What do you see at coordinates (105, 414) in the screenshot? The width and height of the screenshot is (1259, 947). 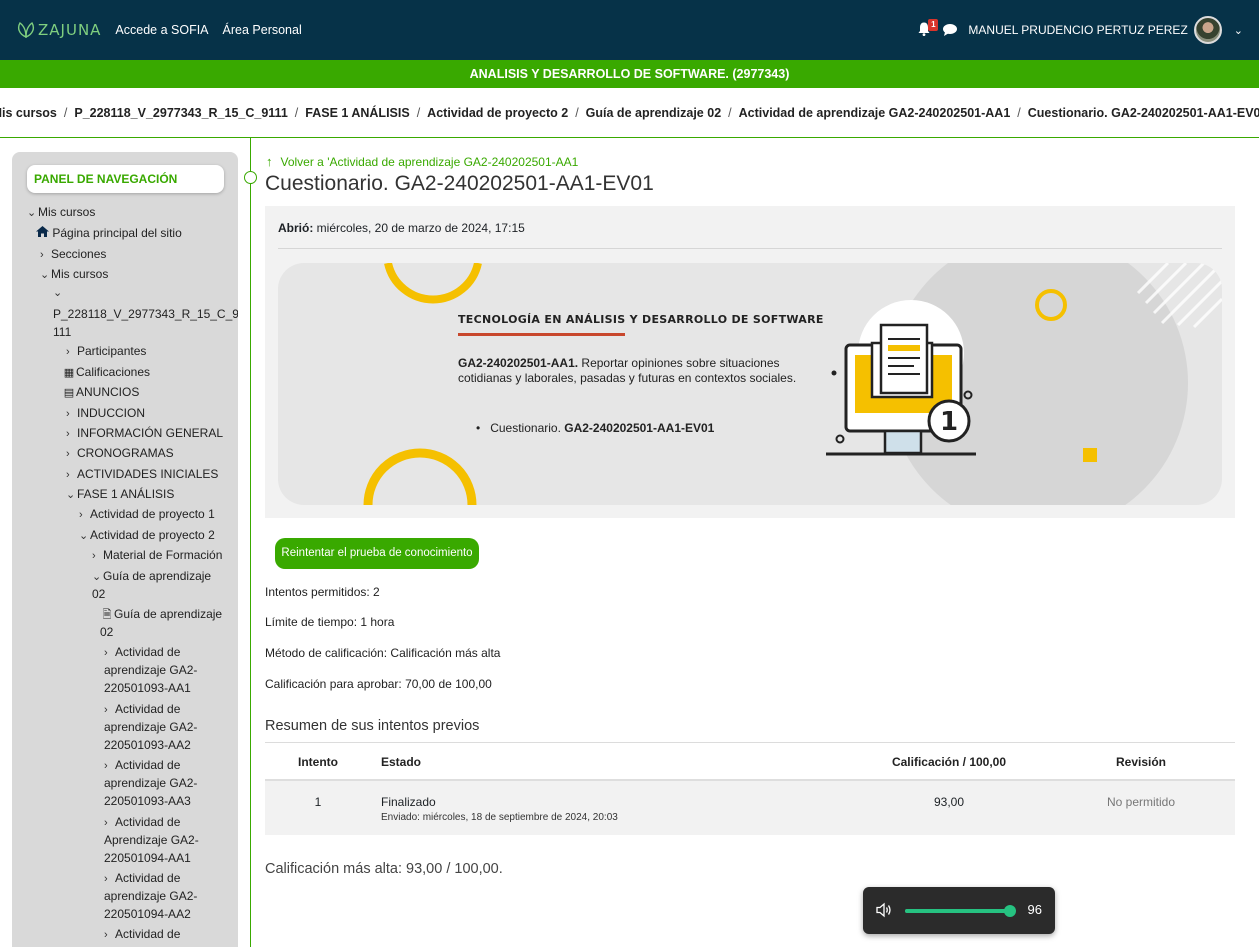 I see `tree-item-induccion: › INDUCCION` at bounding box center [105, 414].